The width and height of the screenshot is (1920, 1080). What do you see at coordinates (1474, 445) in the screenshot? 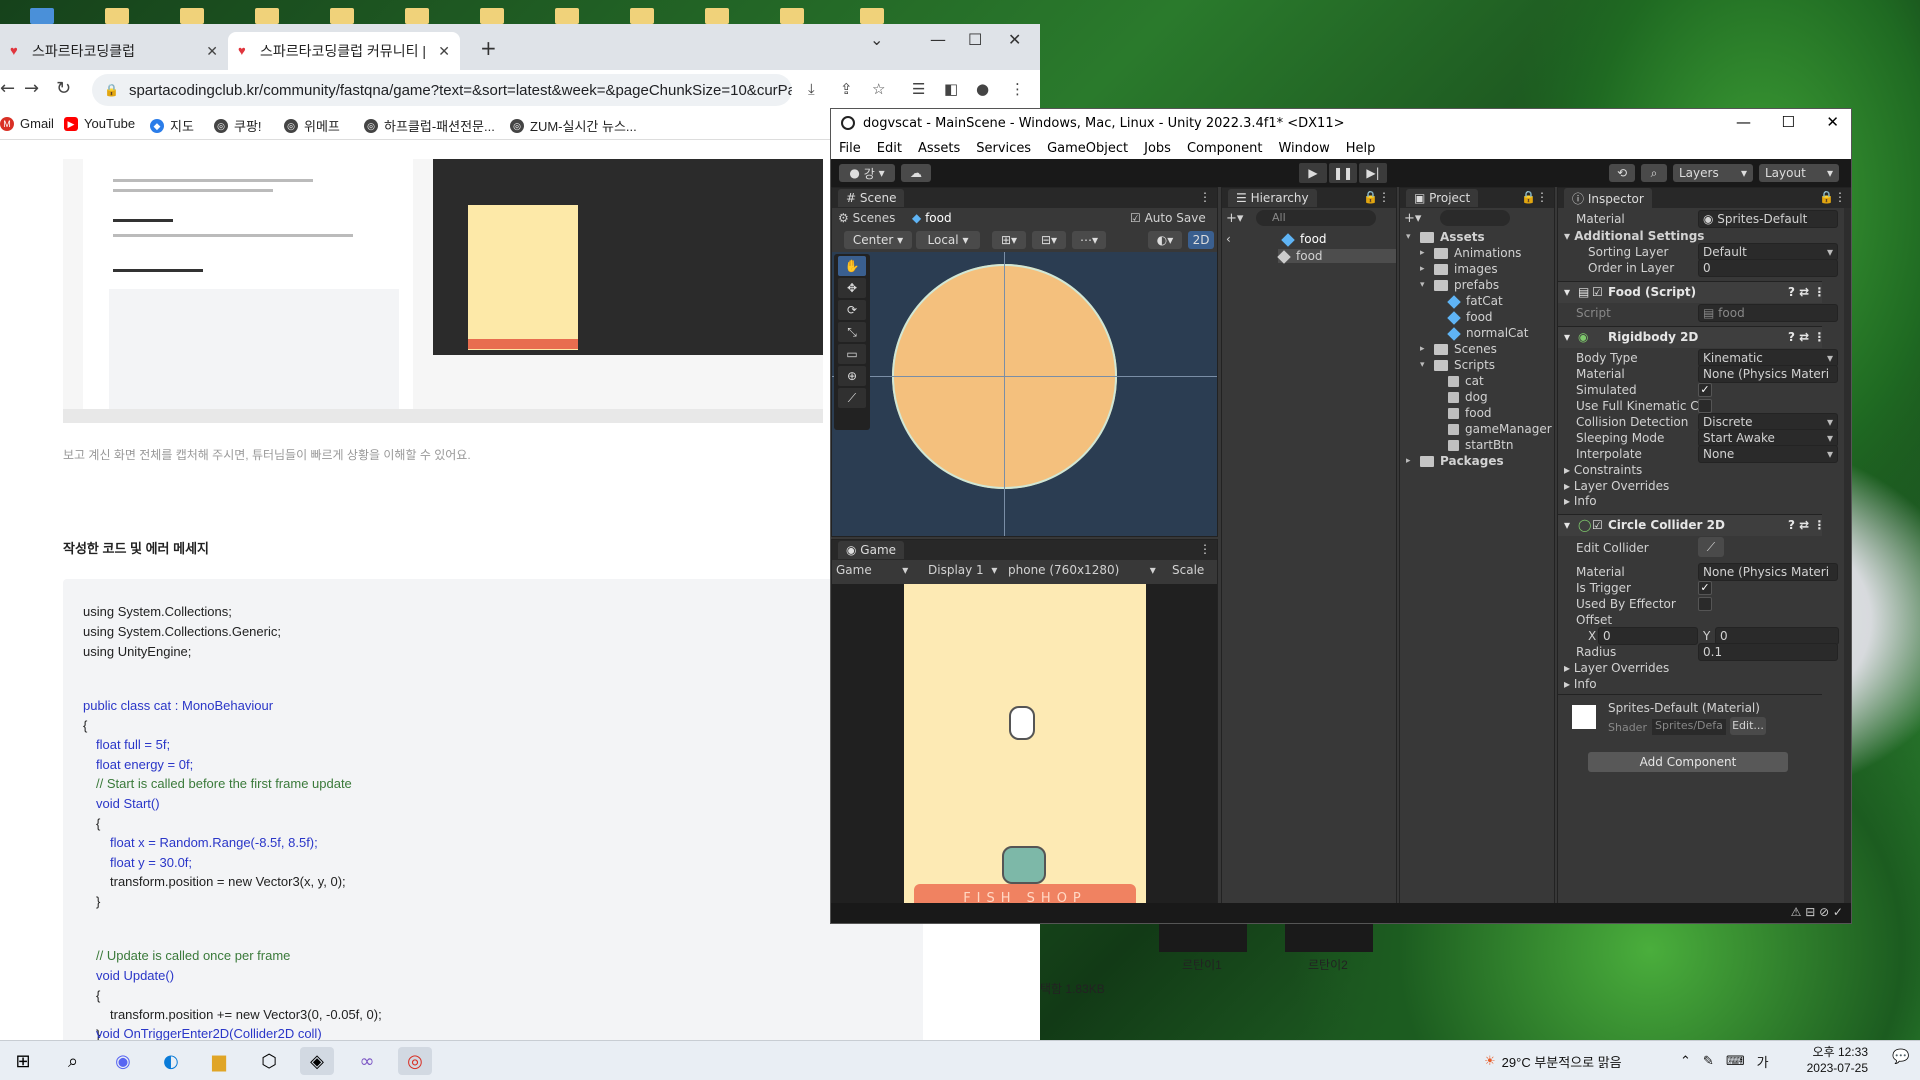
I see `project-item-startbtn: startBtn` at bounding box center [1474, 445].